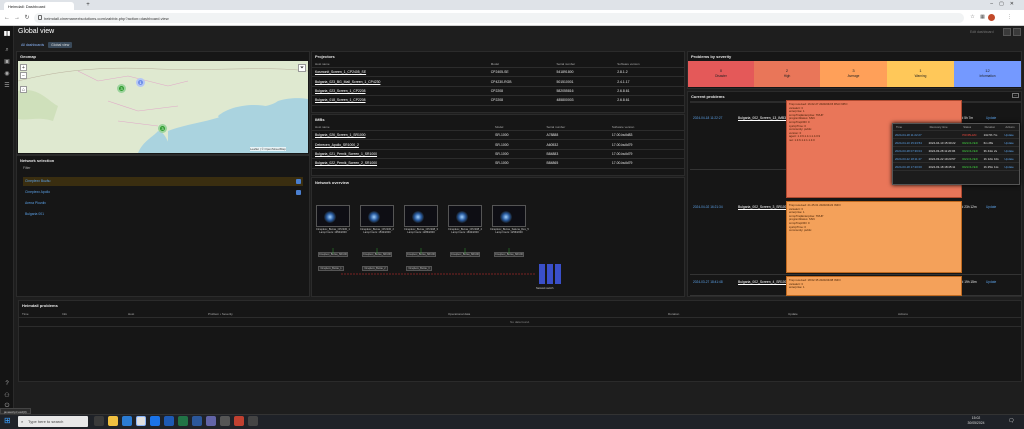 The width and height of the screenshot is (1024, 429). What do you see at coordinates (163, 203) in the screenshot?
I see `network-item: Arena Plovdiv` at bounding box center [163, 203].